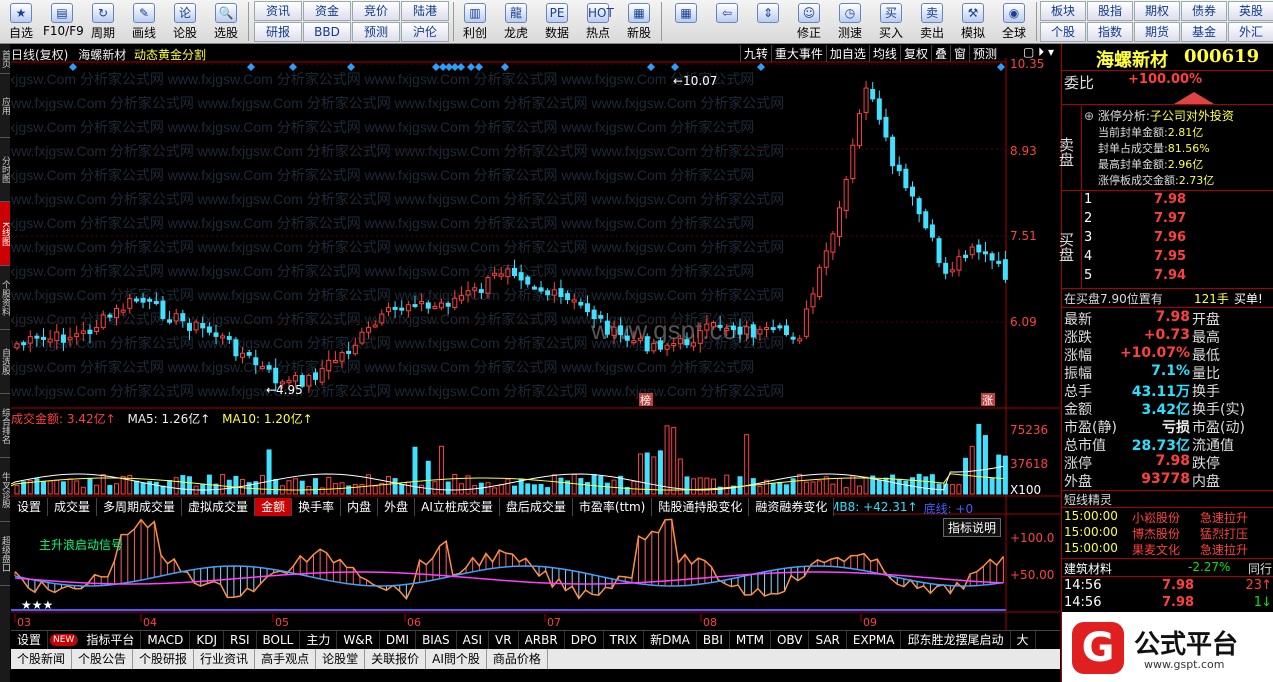 This screenshot has height=682, width=1273. What do you see at coordinates (140, 507) in the screenshot?
I see `subchart-tab-2: 多周期成交量` at bounding box center [140, 507].